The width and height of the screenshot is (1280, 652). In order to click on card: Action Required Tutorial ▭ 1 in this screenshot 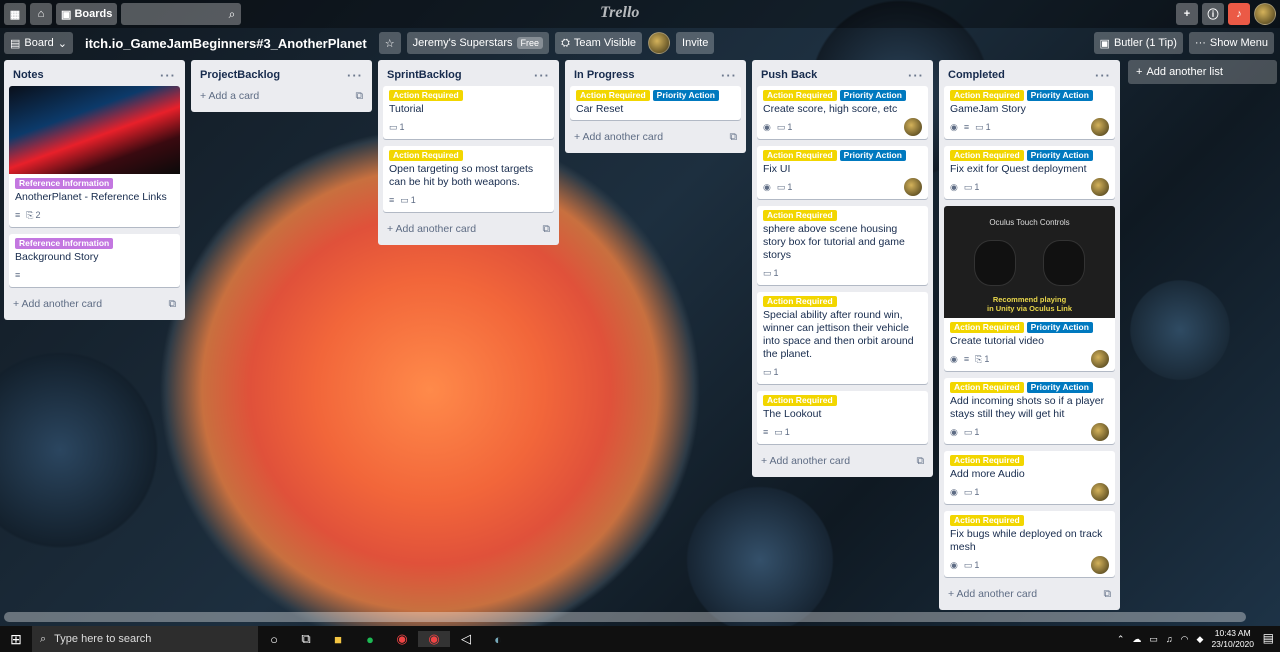, I will do `click(468, 112)`.